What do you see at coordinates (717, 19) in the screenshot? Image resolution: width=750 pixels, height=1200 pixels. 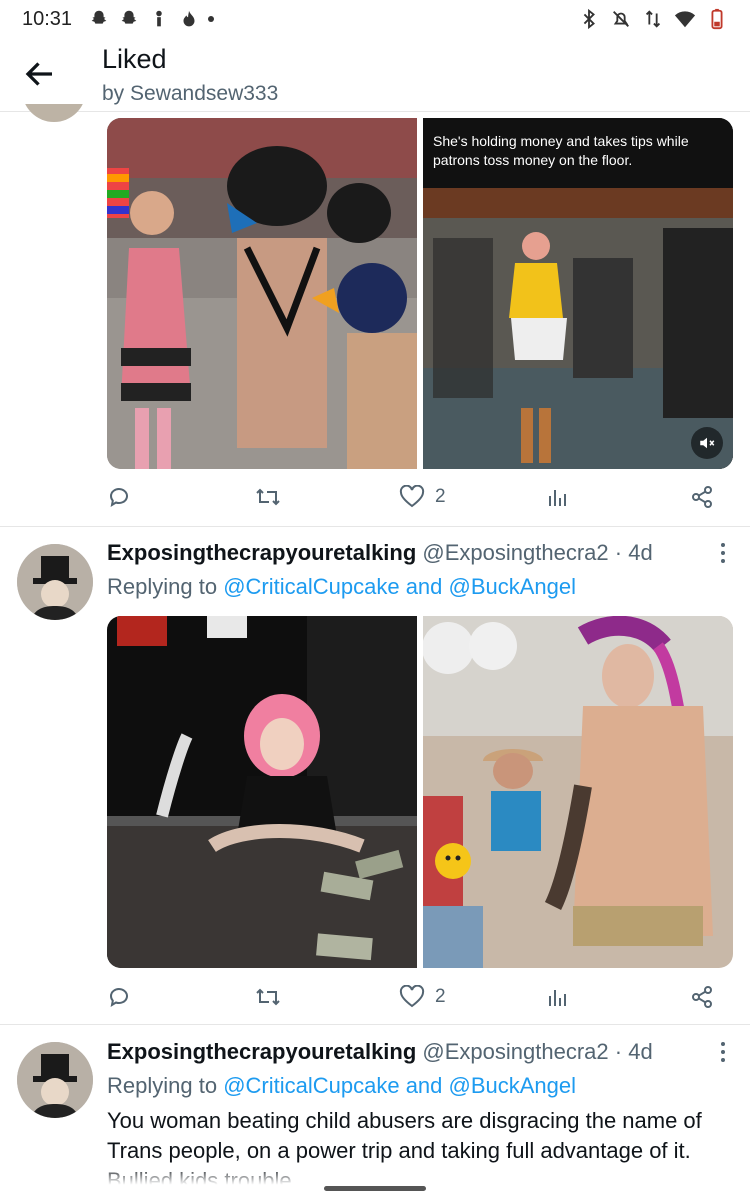 I see `battery-icon` at bounding box center [717, 19].